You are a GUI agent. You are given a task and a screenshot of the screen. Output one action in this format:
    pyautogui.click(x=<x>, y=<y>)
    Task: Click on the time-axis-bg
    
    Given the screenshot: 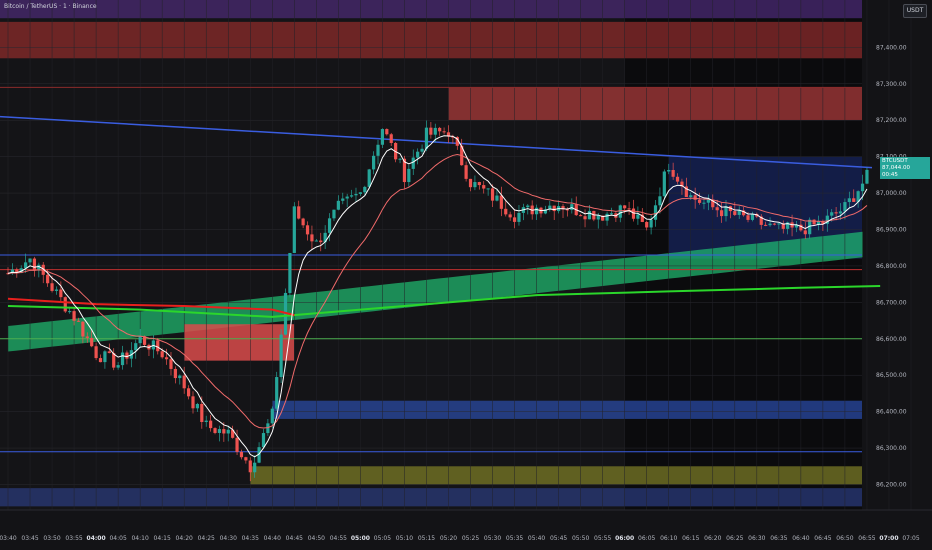 What is the action you would take?
    pyautogui.click(x=431, y=530)
    